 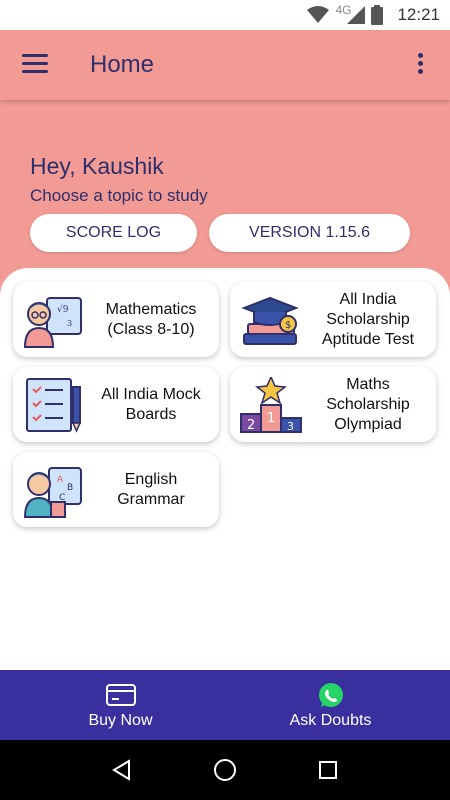 What do you see at coordinates (122, 64) in the screenshot?
I see `page-title: Home` at bounding box center [122, 64].